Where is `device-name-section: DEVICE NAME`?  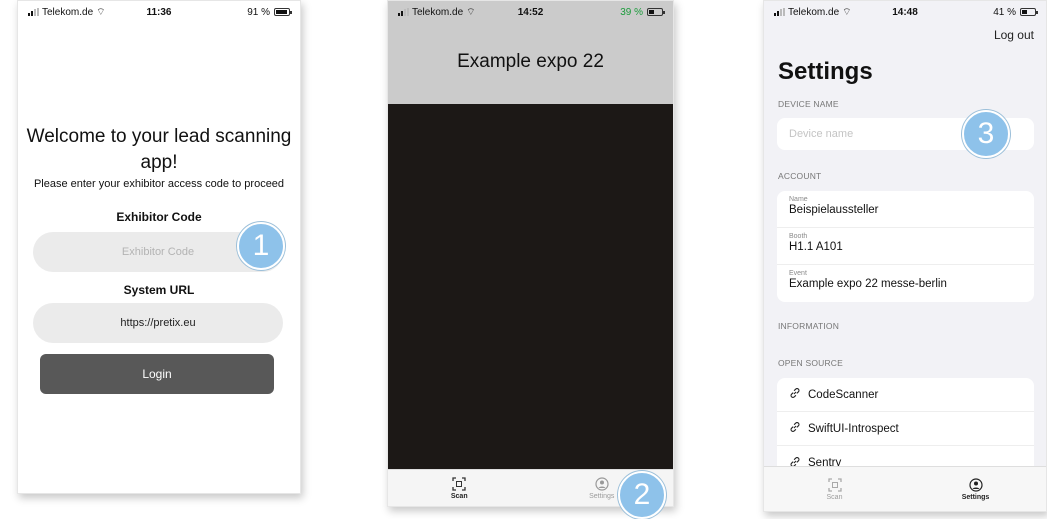 device-name-section: DEVICE NAME is located at coordinates (808, 104).